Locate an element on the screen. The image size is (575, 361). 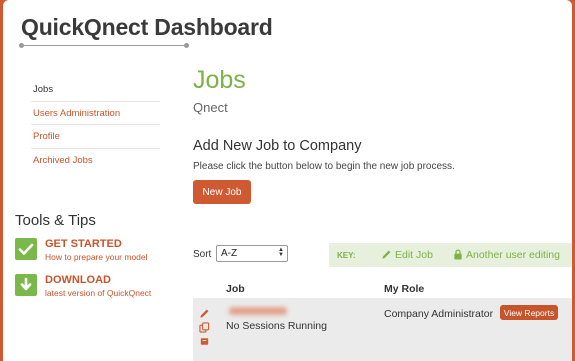
add-job-heading: Add New Job to Company is located at coordinates (277, 146).